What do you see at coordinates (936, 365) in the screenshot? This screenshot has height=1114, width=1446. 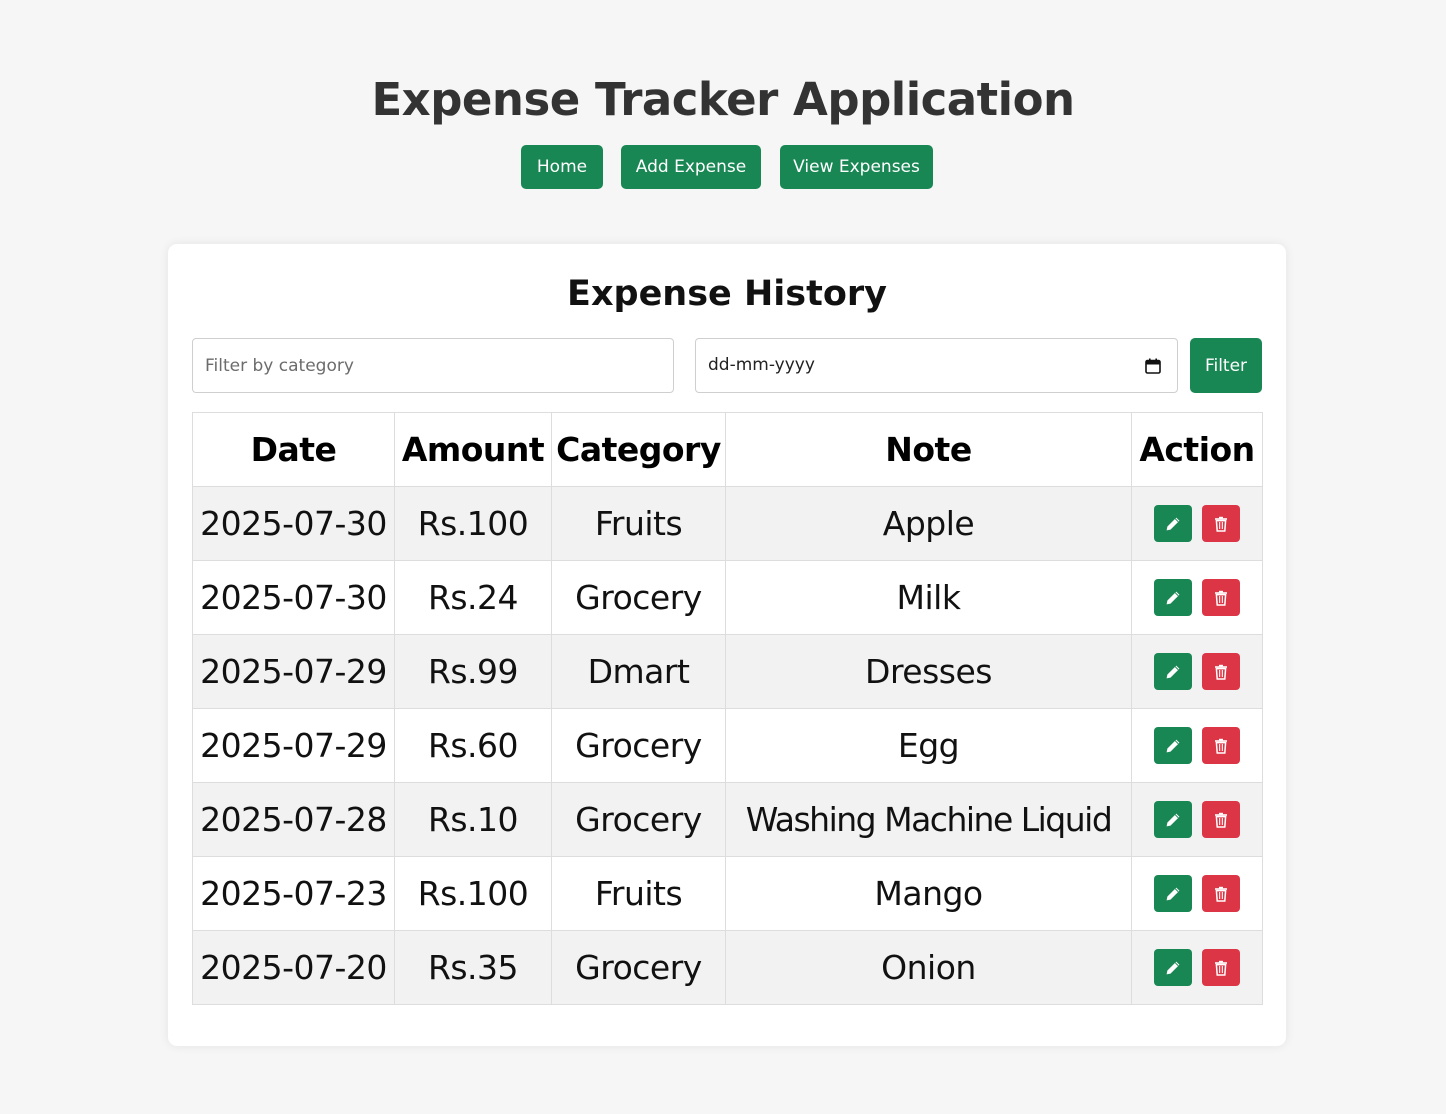 I see `date-filter-input: dd-mm-yyyy` at bounding box center [936, 365].